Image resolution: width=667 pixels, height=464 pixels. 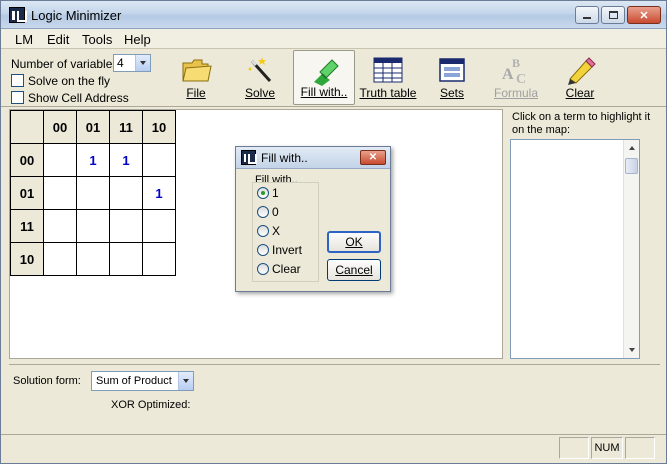 What do you see at coordinates (388, 70) in the screenshot?
I see `table-icon` at bounding box center [388, 70].